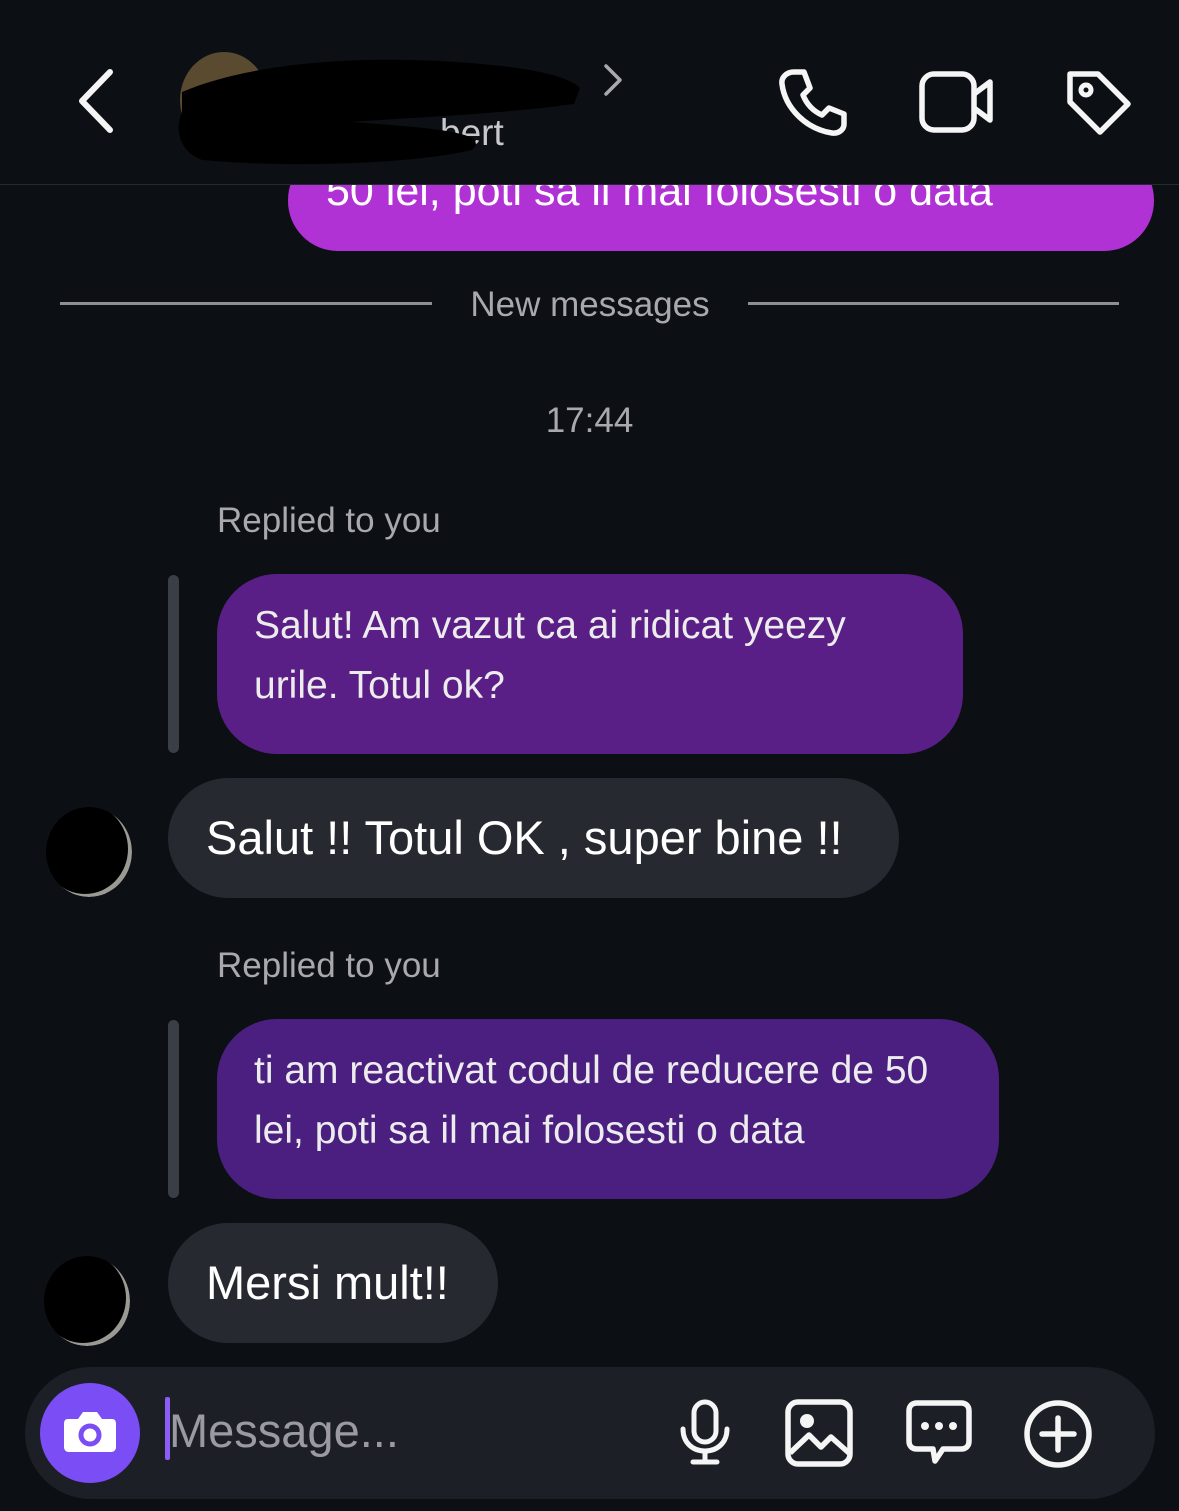 The width and height of the screenshot is (1179, 1511). What do you see at coordinates (813, 104) in the screenshot?
I see `phone-icon` at bounding box center [813, 104].